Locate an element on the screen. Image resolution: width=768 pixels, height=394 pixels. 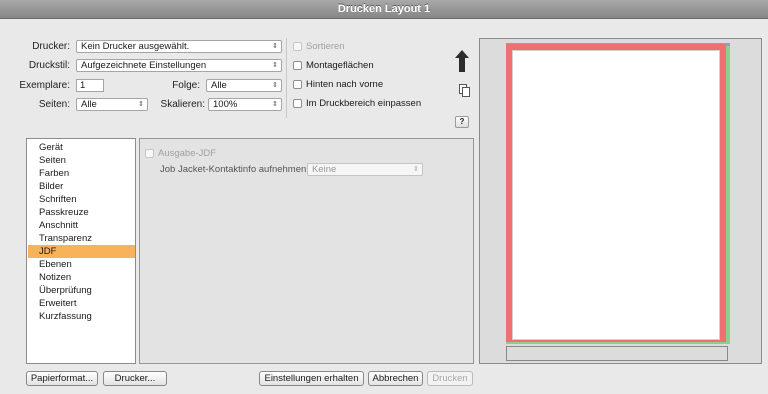
nav-item-ebenen: Ebenen is located at coordinates (81, 264).